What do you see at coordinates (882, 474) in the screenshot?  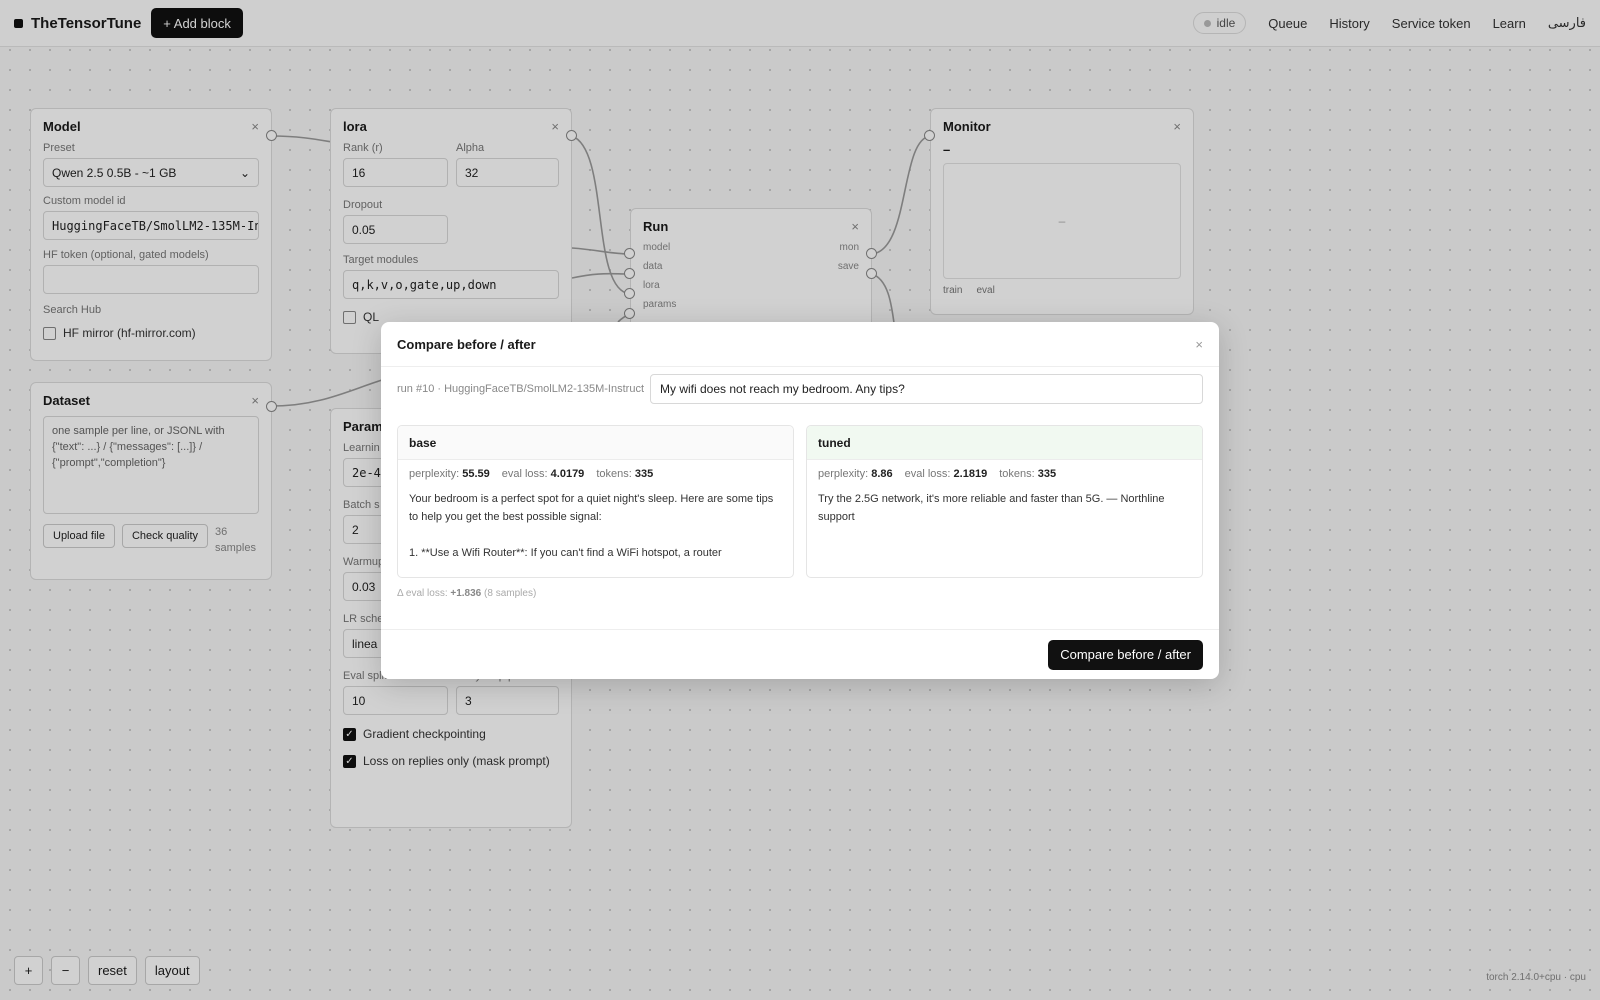 I see `perplexity-value: 8.86` at bounding box center [882, 474].